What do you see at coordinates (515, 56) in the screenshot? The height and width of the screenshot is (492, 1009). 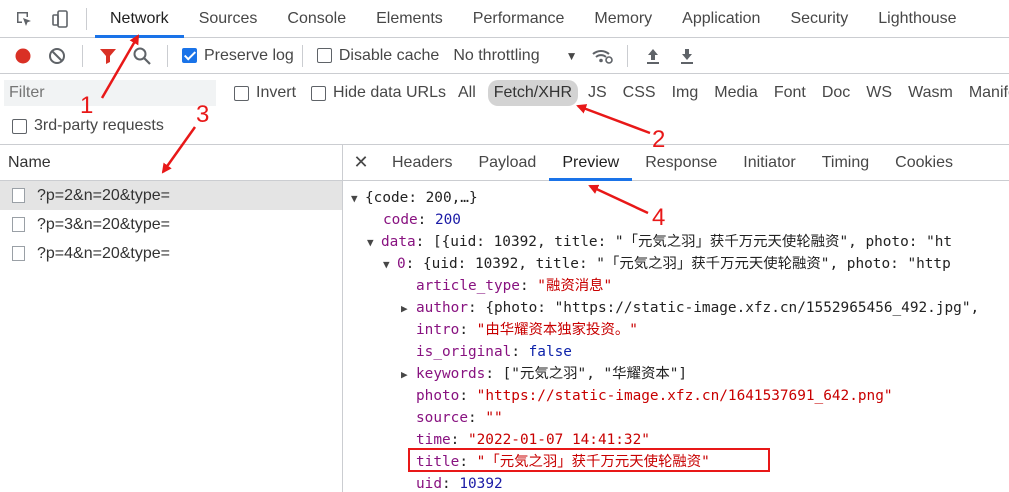 I see `throttling-select: No throttling ▼` at bounding box center [515, 56].